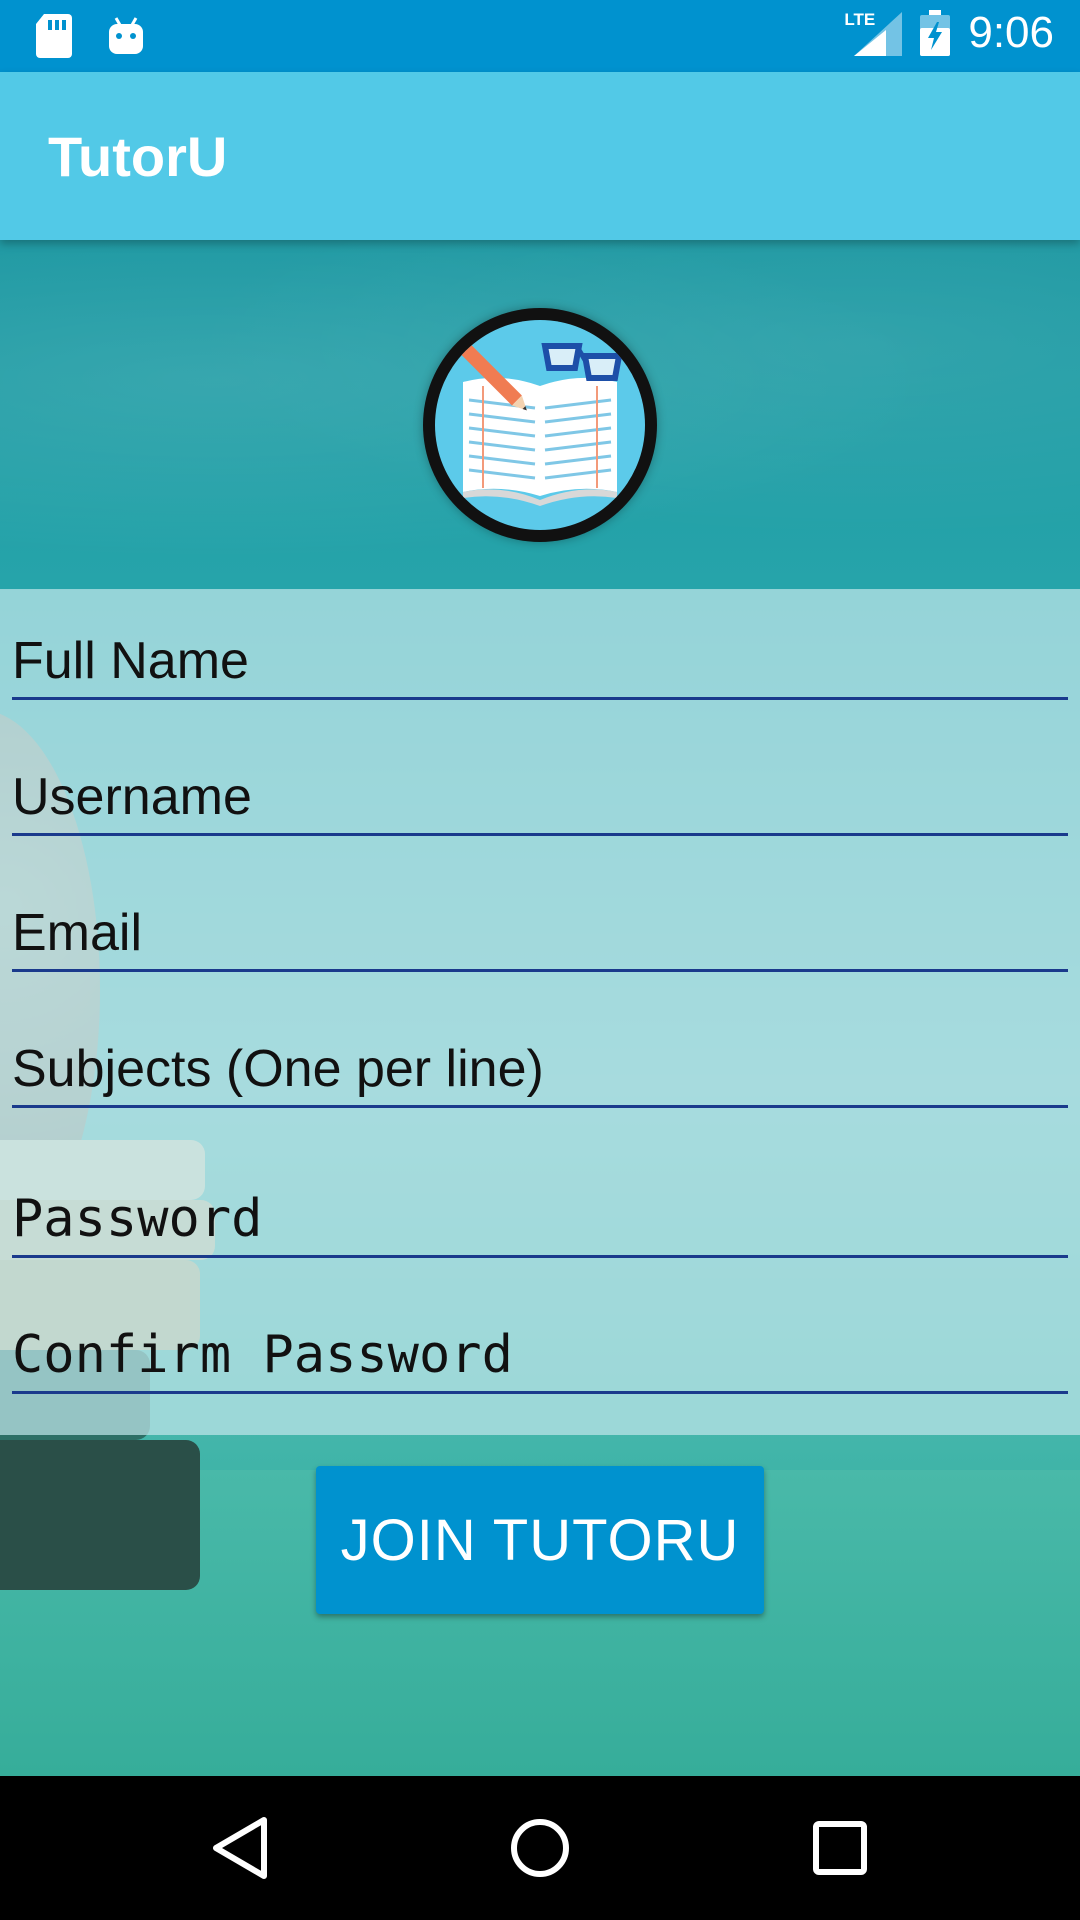  What do you see at coordinates (1011, 32) in the screenshot?
I see `clock: 9:06` at bounding box center [1011, 32].